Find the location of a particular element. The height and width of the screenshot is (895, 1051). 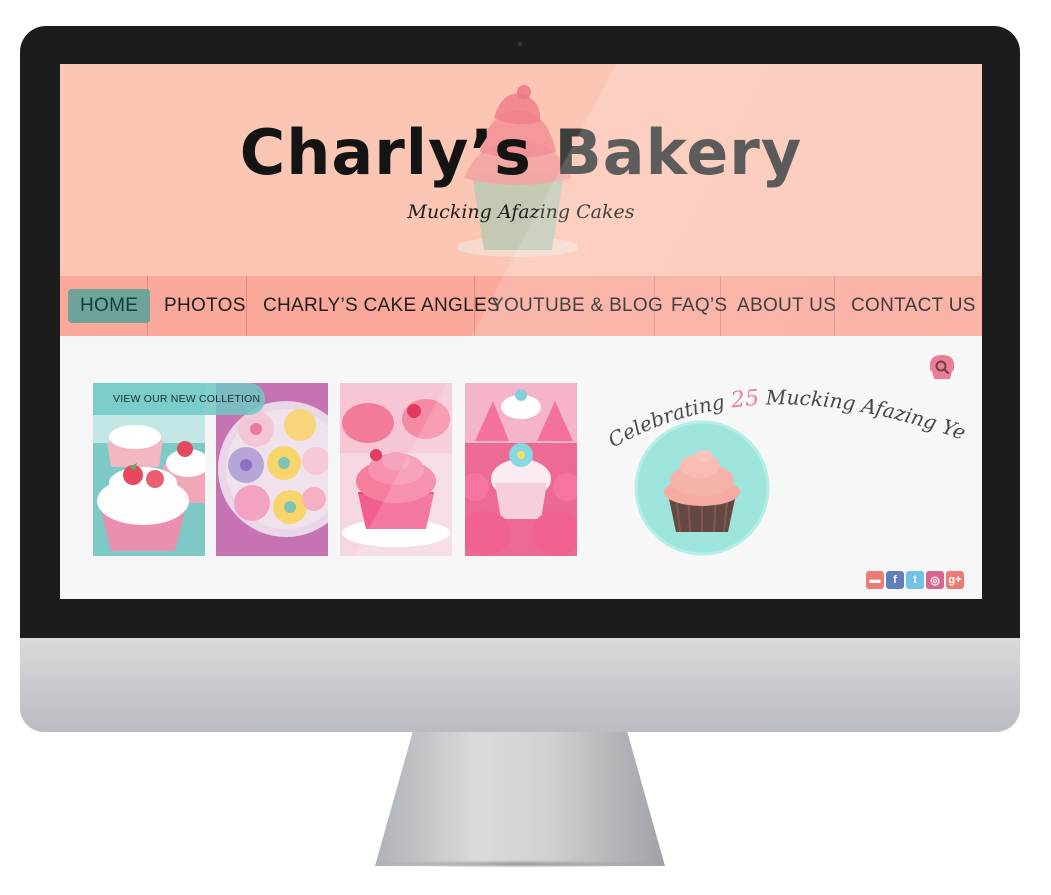

twitter-icon: t is located at coordinates (915, 580).